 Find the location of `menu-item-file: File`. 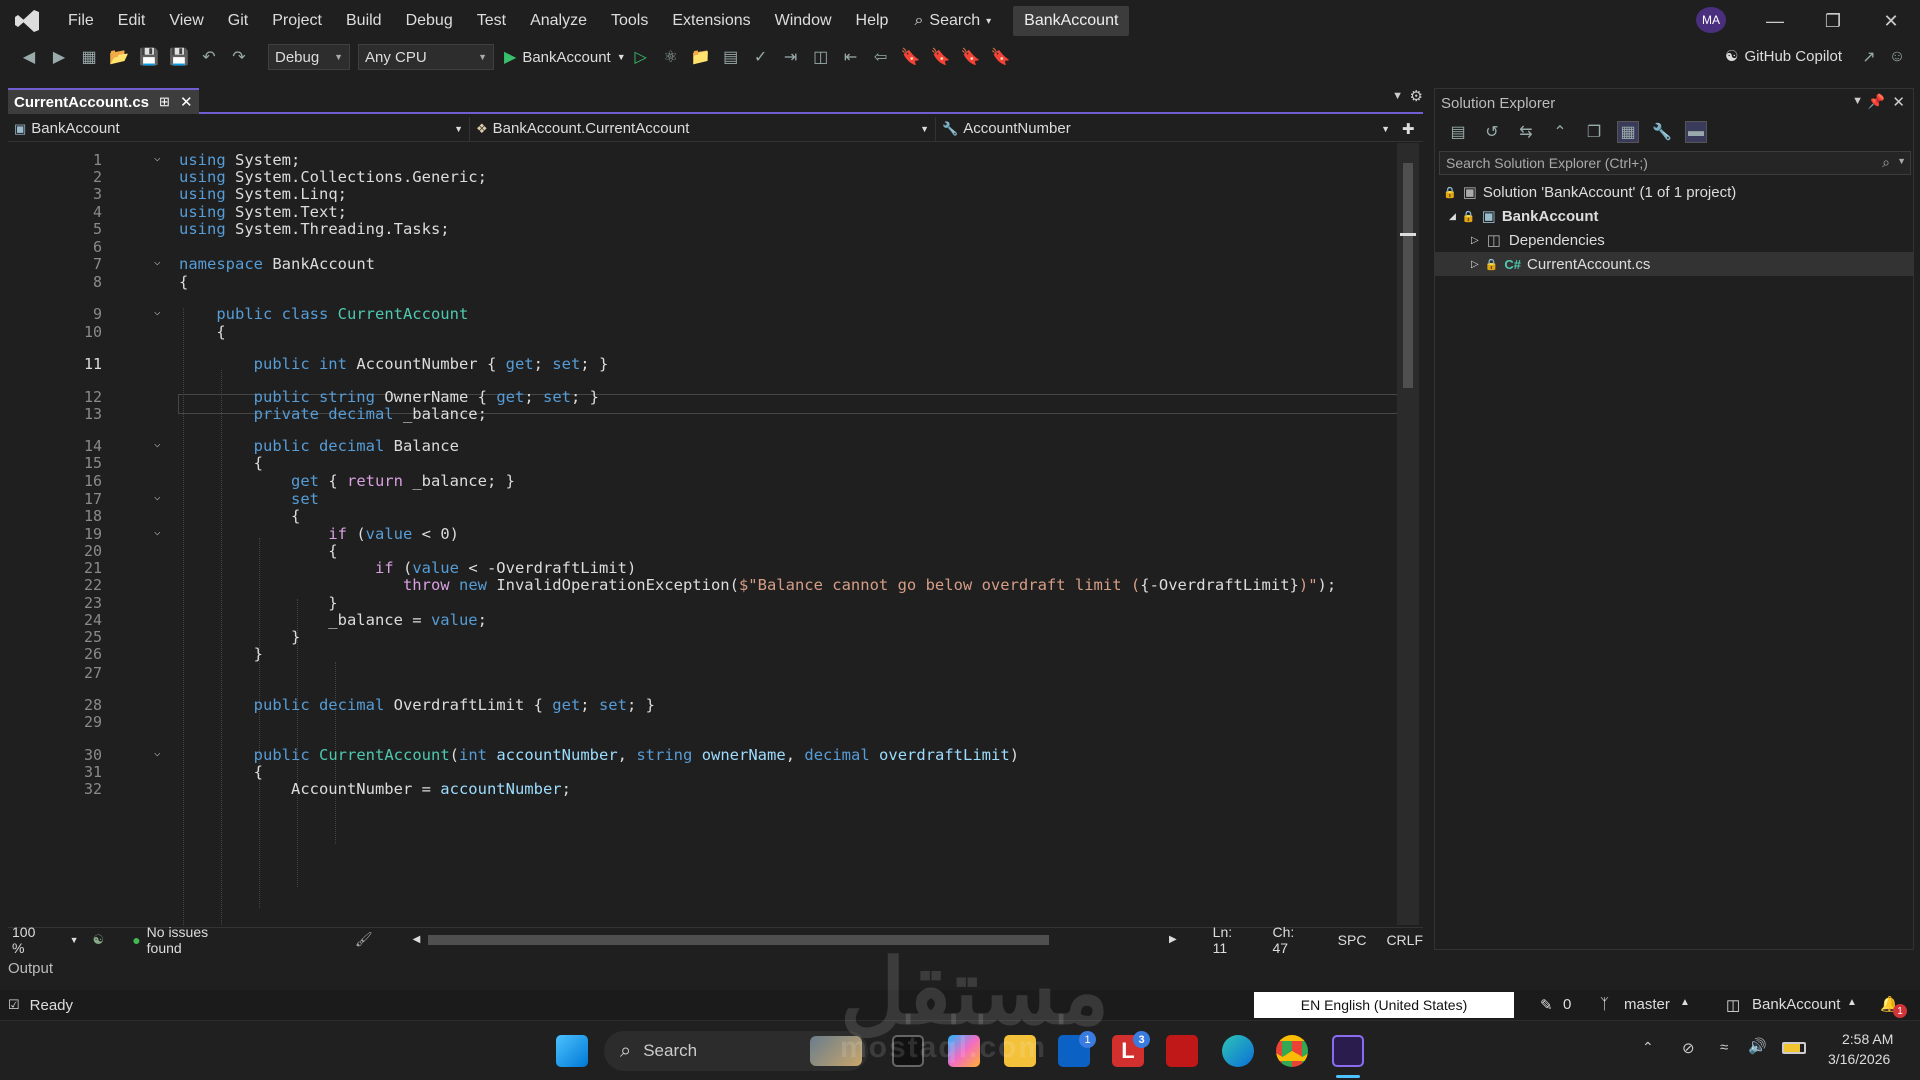

menu-item-file: File is located at coordinates (81, 21).